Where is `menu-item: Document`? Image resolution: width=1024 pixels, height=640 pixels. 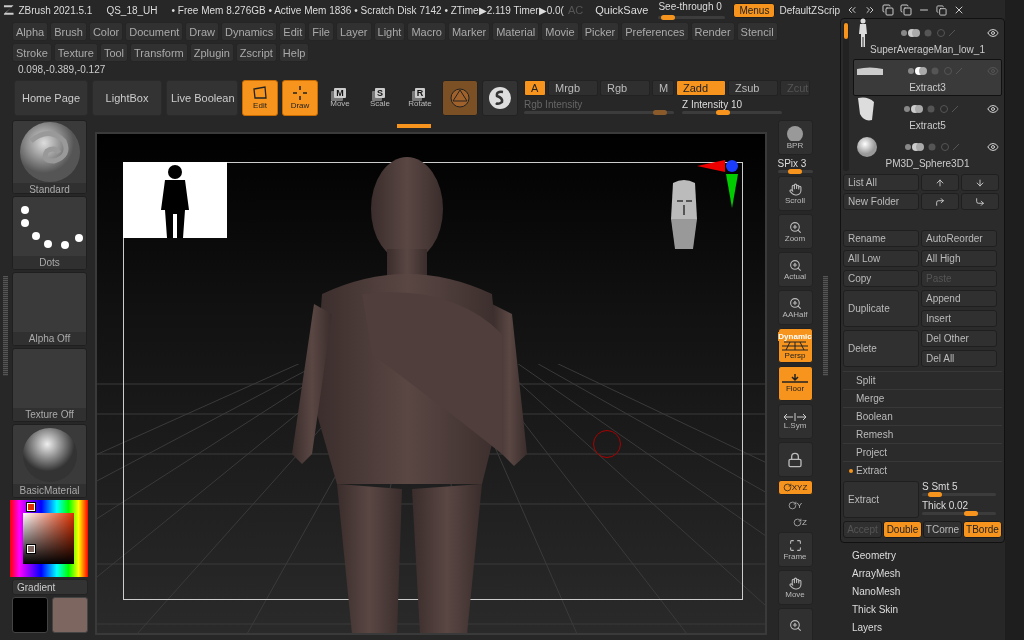
menu-item: Document is located at coordinates (154, 31).